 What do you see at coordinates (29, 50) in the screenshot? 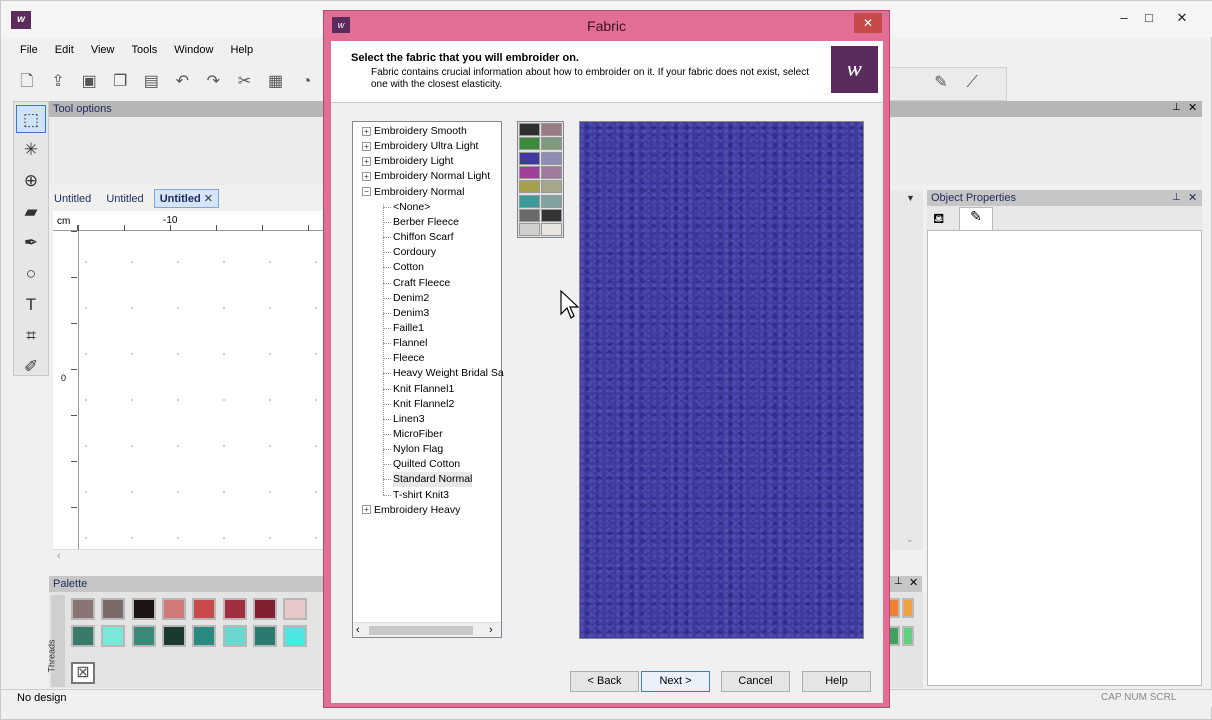
I see `menu-file: File` at bounding box center [29, 50].